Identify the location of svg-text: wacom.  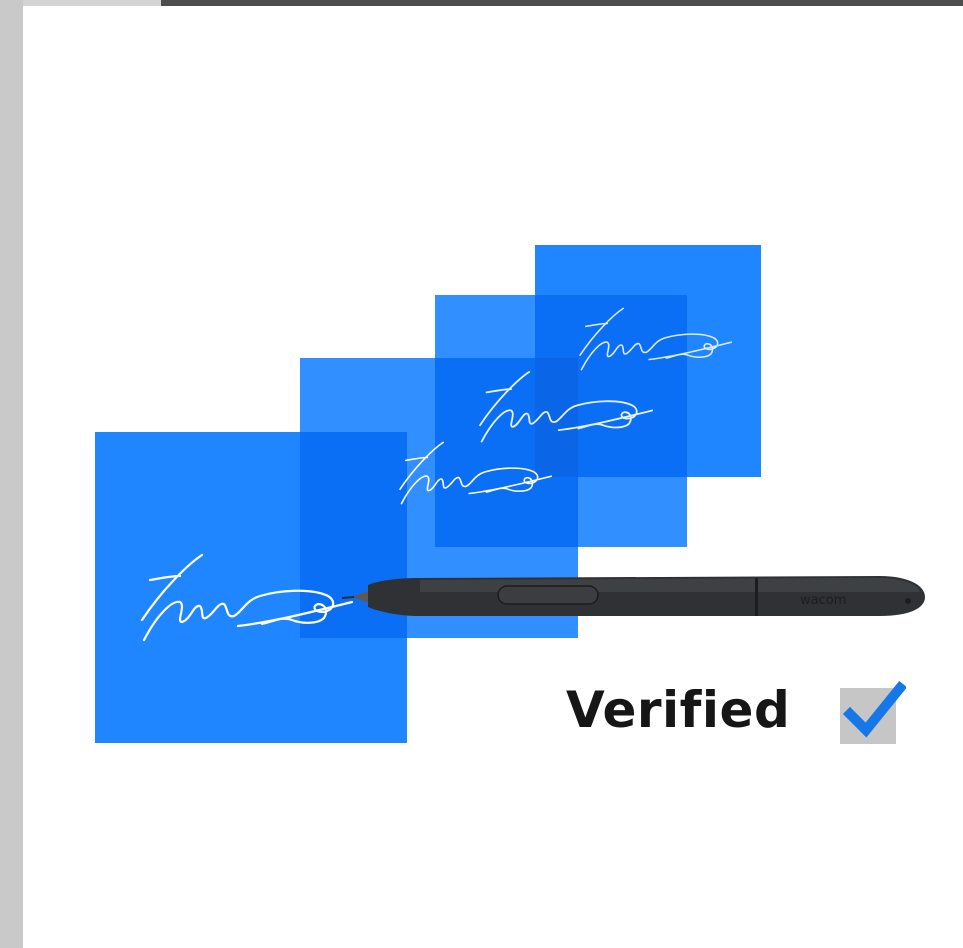
(823, 600).